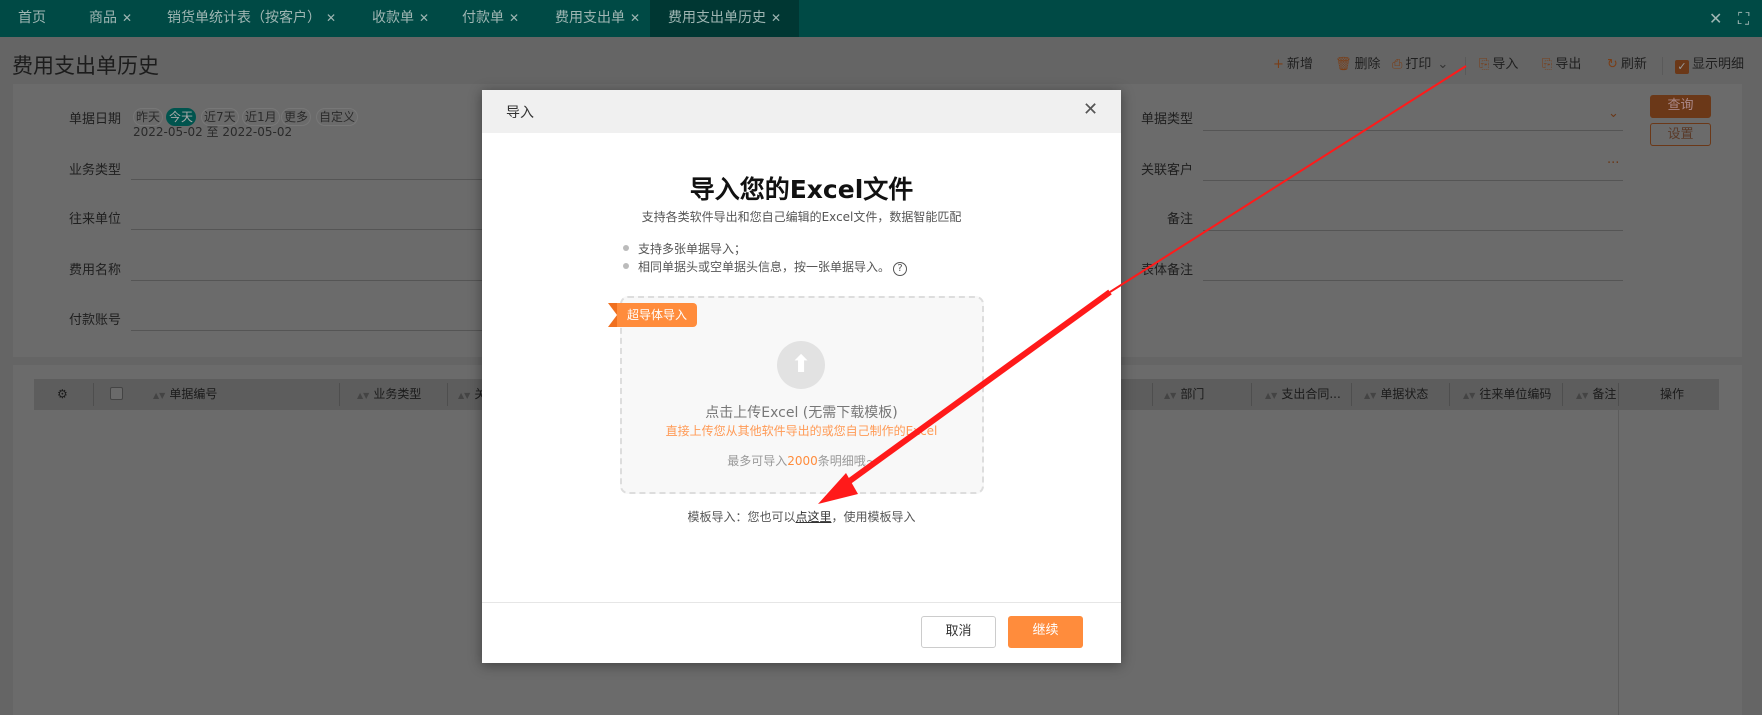  What do you see at coordinates (1413, 180) in the screenshot?
I see `customer-input` at bounding box center [1413, 180].